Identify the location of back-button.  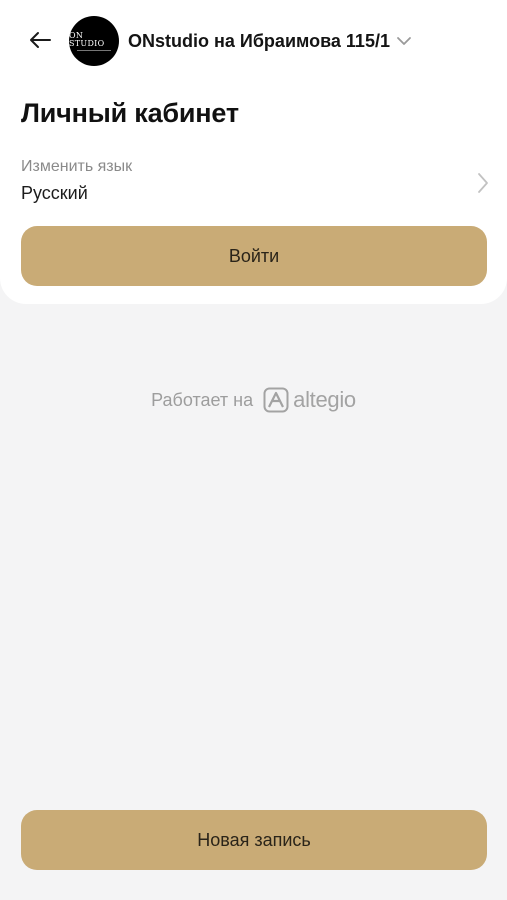
(40, 40).